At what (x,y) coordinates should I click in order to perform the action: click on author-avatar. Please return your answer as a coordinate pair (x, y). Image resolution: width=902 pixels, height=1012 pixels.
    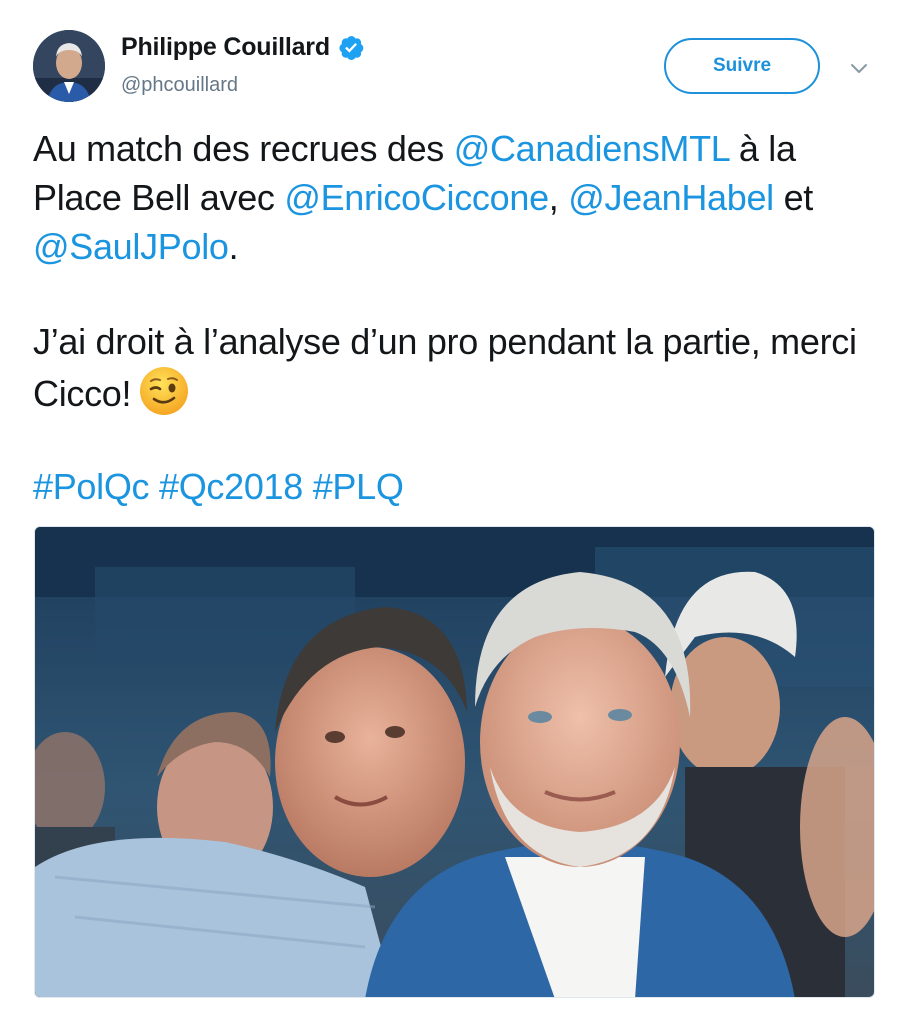
    Looking at the image, I should click on (69, 66).